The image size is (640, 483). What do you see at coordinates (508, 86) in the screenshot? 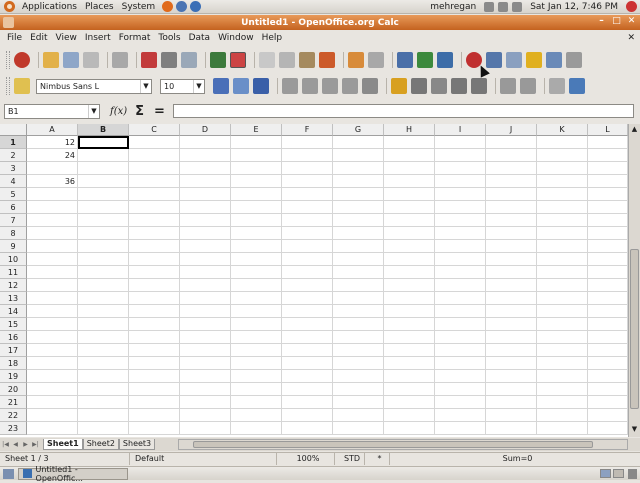
I see `decrease-indent-icon` at bounding box center [508, 86].